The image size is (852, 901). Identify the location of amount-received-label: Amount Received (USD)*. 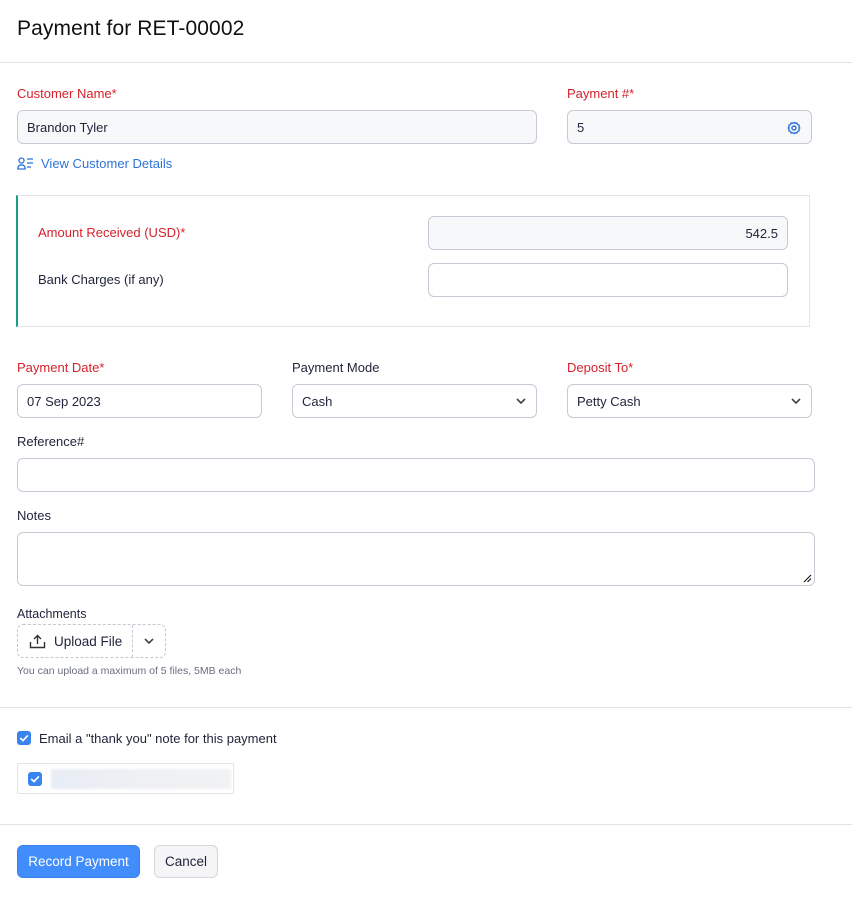
(112, 232).